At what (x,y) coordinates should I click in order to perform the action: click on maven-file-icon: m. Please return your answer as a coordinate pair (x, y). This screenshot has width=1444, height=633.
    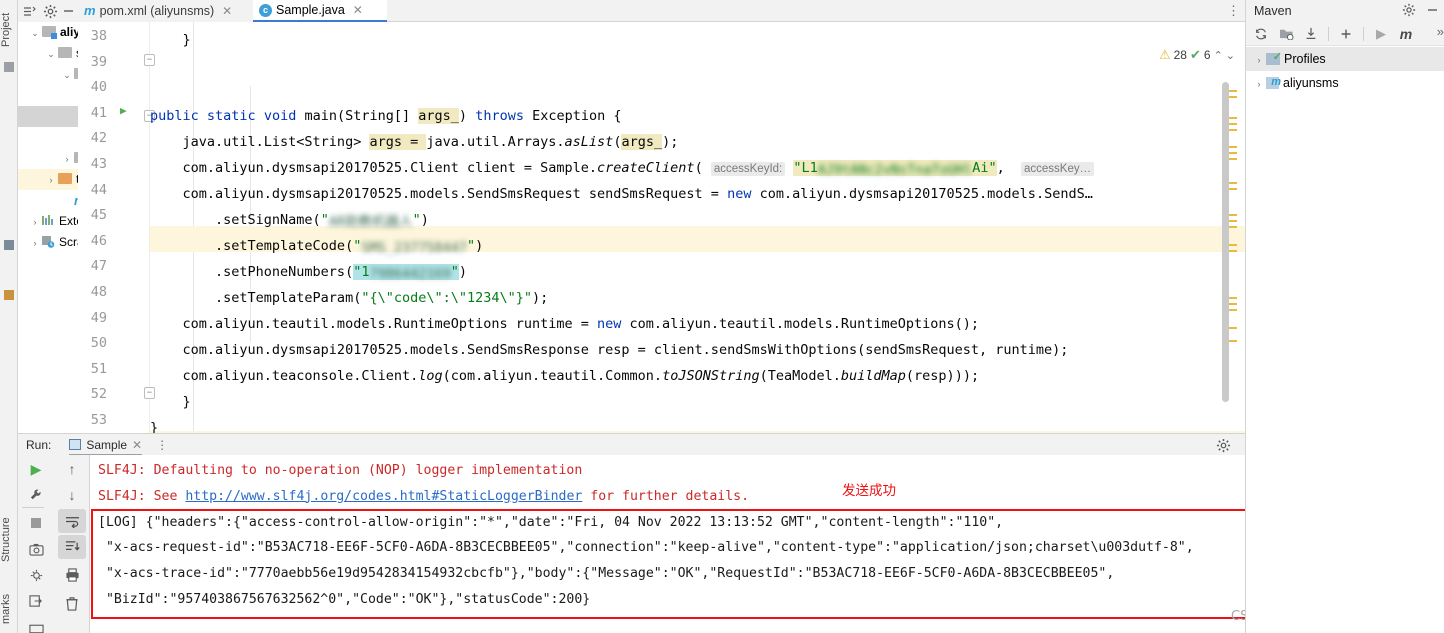
    Looking at the image, I should click on (90, 10).